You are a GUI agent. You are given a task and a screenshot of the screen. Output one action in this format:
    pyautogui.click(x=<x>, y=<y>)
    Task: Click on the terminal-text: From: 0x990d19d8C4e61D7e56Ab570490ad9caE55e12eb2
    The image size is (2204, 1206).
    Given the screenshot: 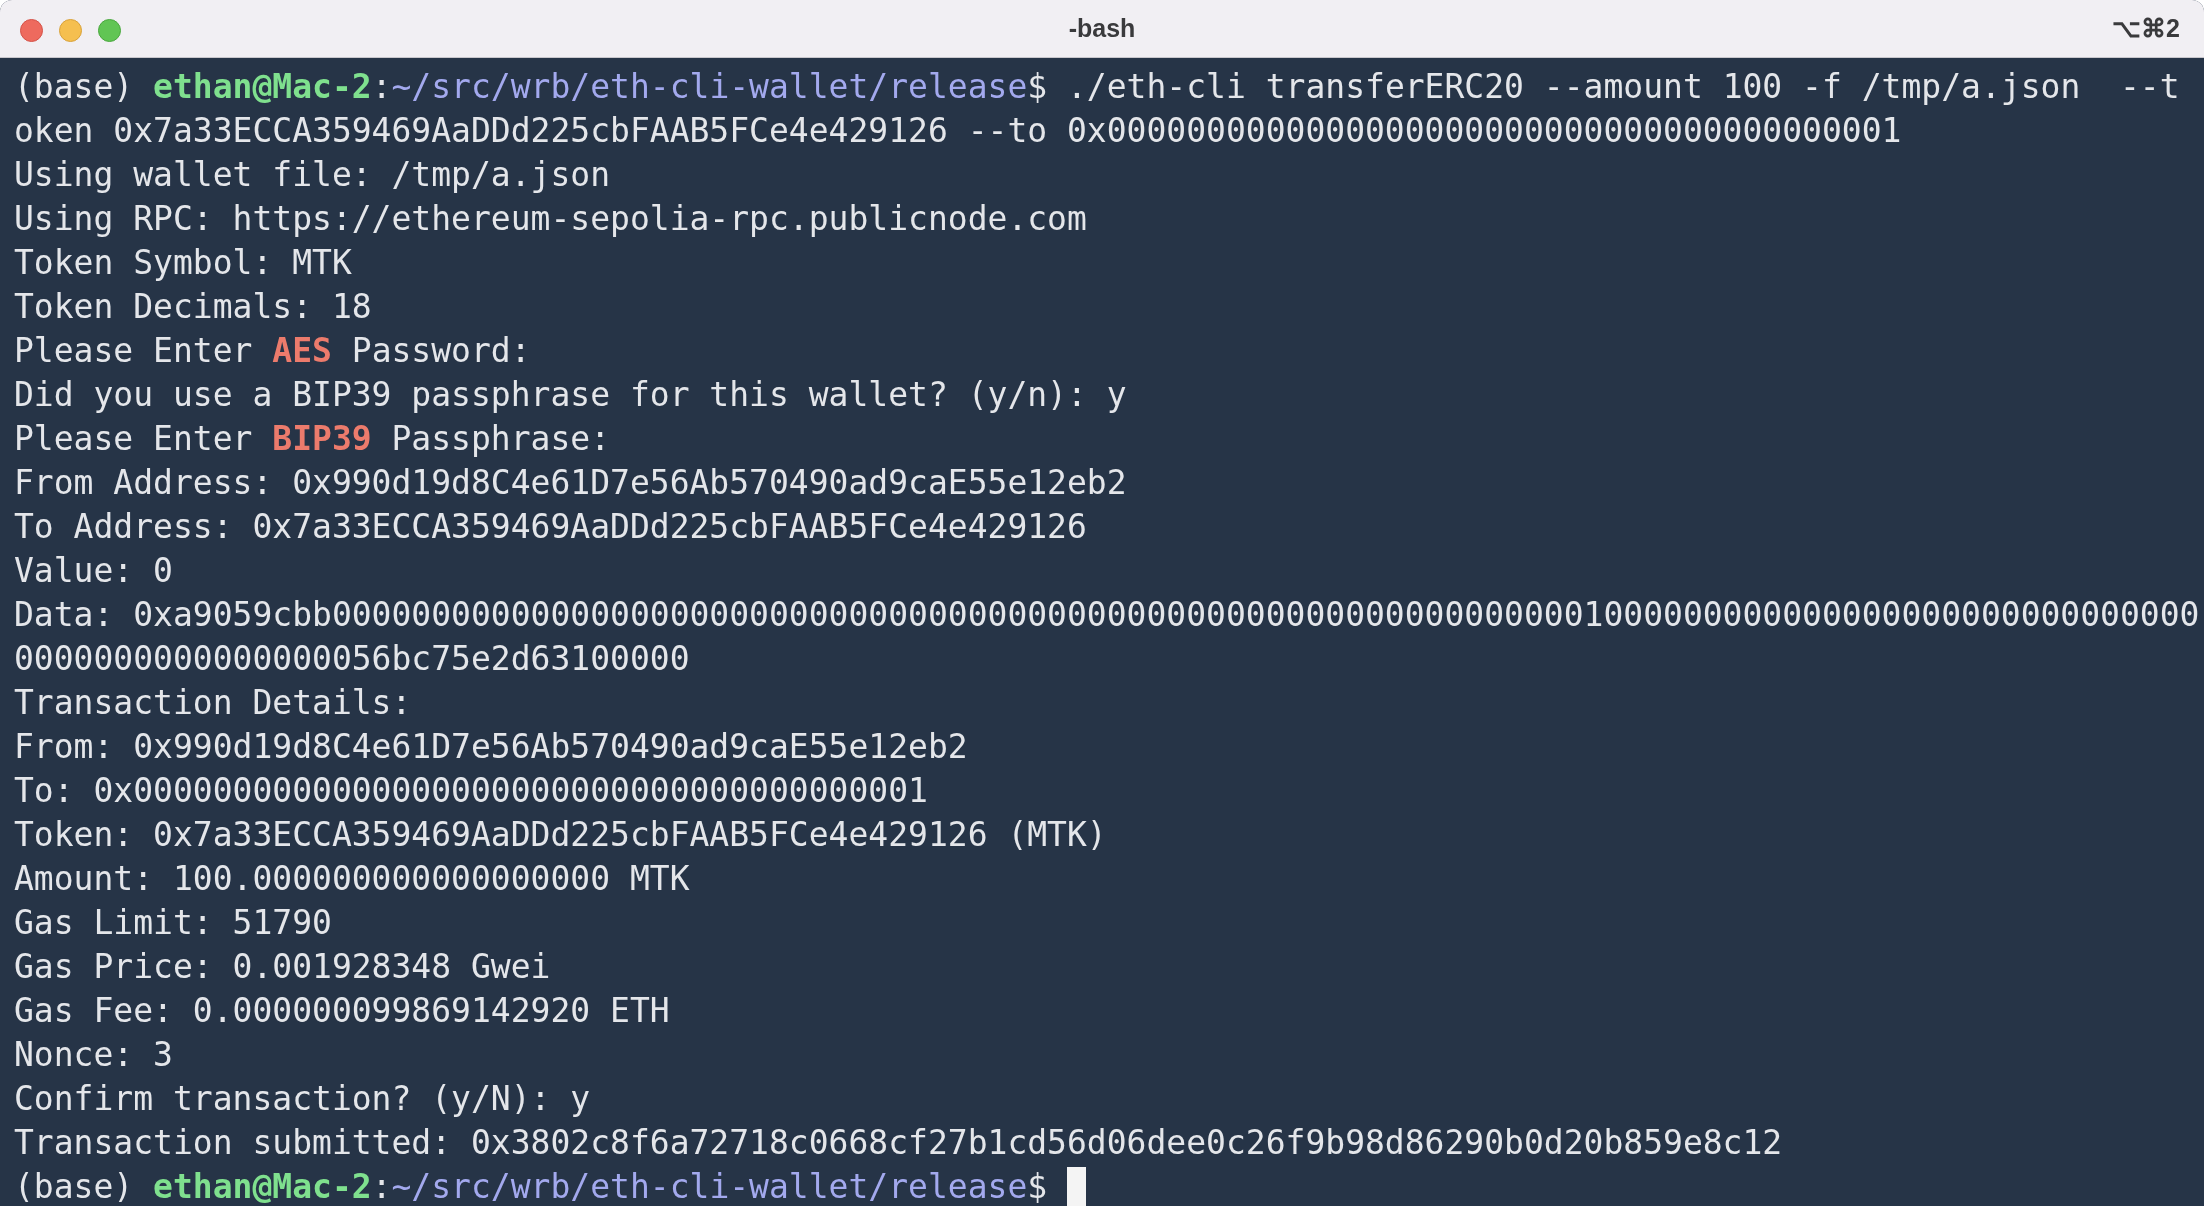 What is the action you would take?
    pyautogui.click(x=491, y=747)
    